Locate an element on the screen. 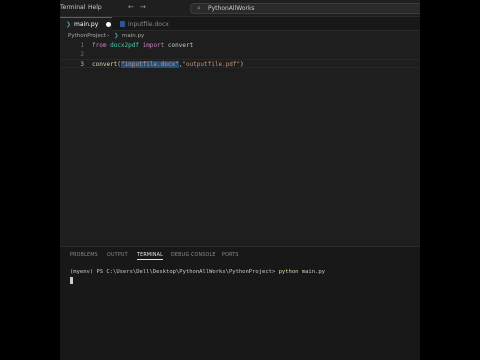 Image resolution: width=480 pixels, height=360 pixels. back-arrow-icon: ← is located at coordinates (131, 7).